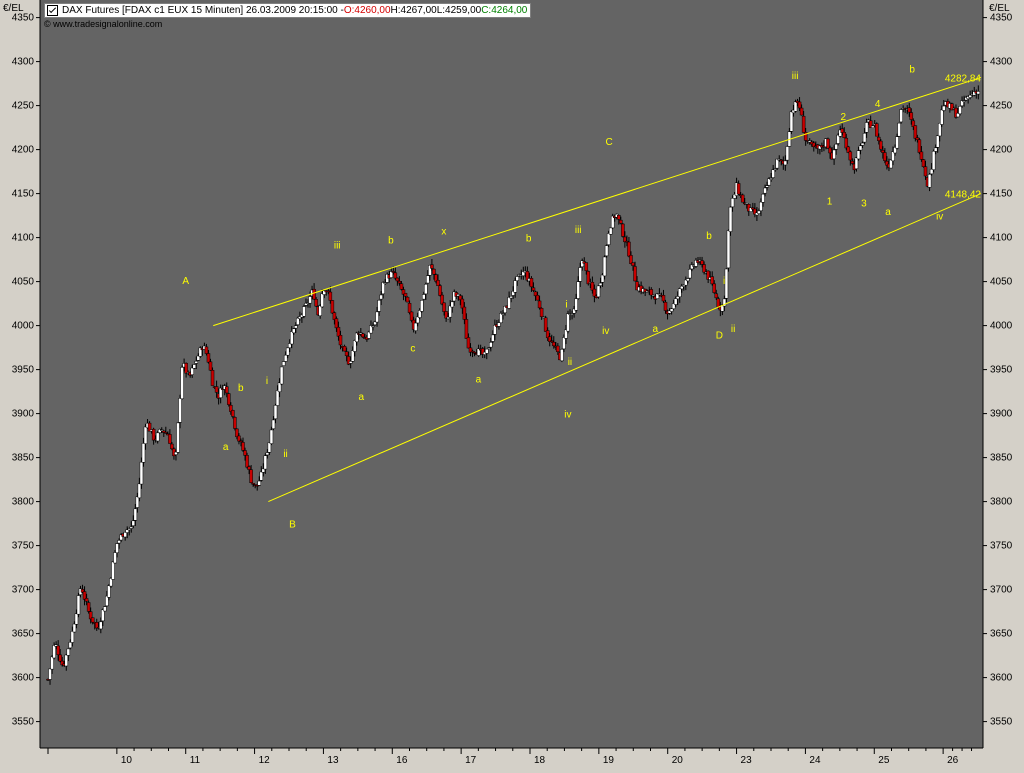  I want to click on high-price: H:4267,00, so click(413, 10).